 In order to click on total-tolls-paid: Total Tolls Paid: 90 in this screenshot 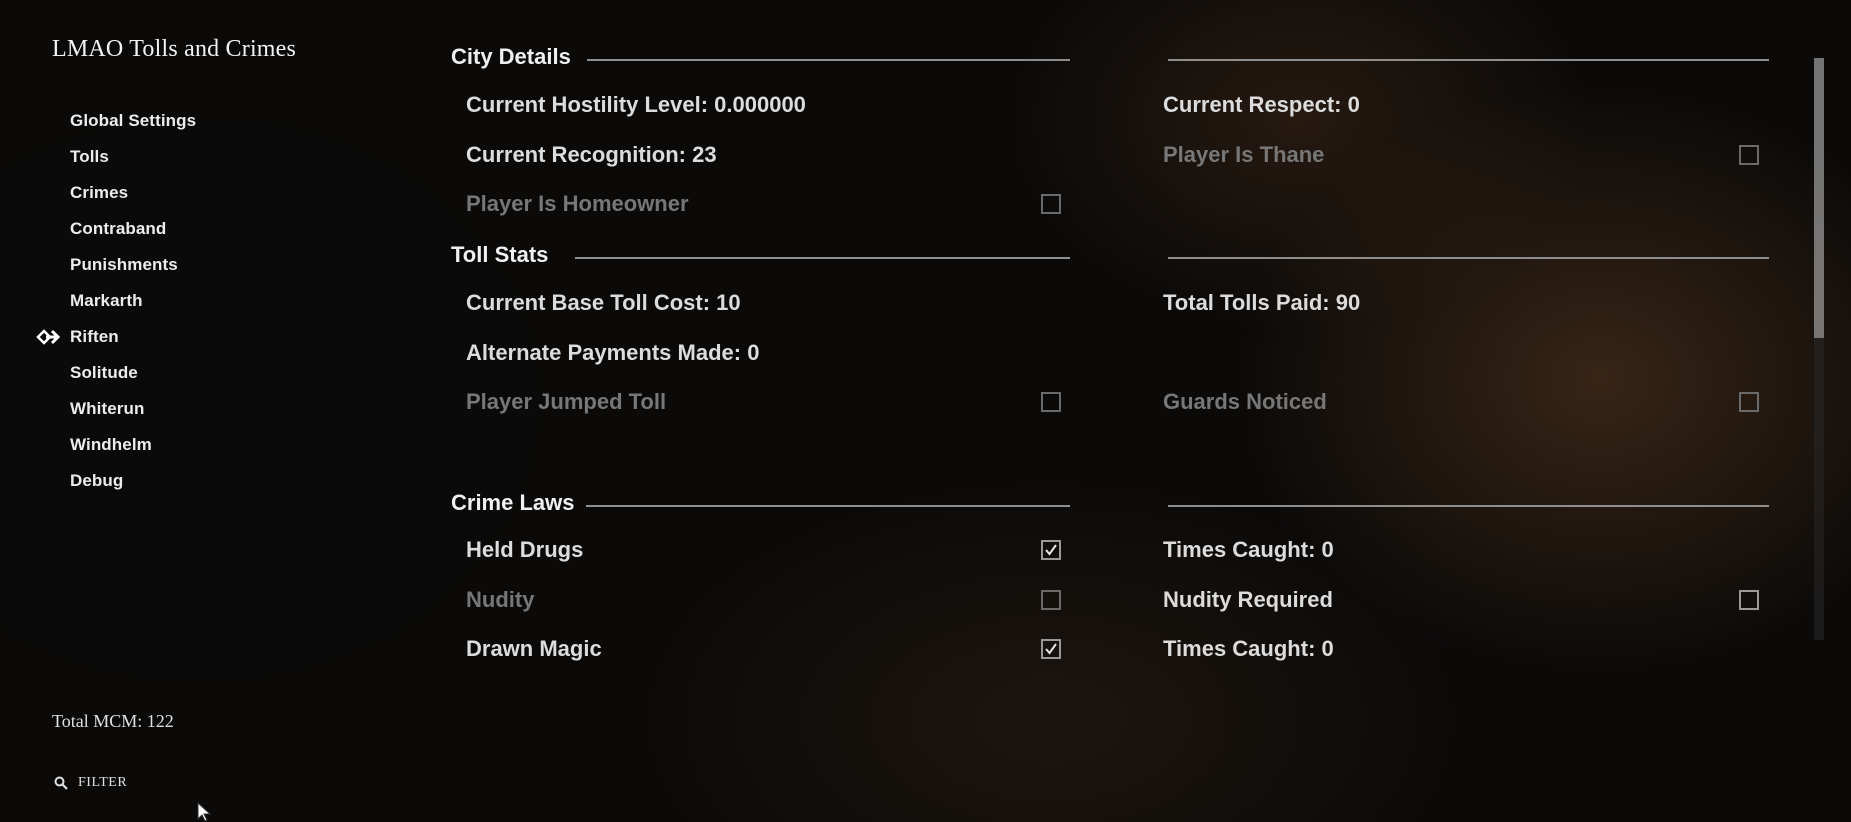, I will do `click(1262, 302)`.